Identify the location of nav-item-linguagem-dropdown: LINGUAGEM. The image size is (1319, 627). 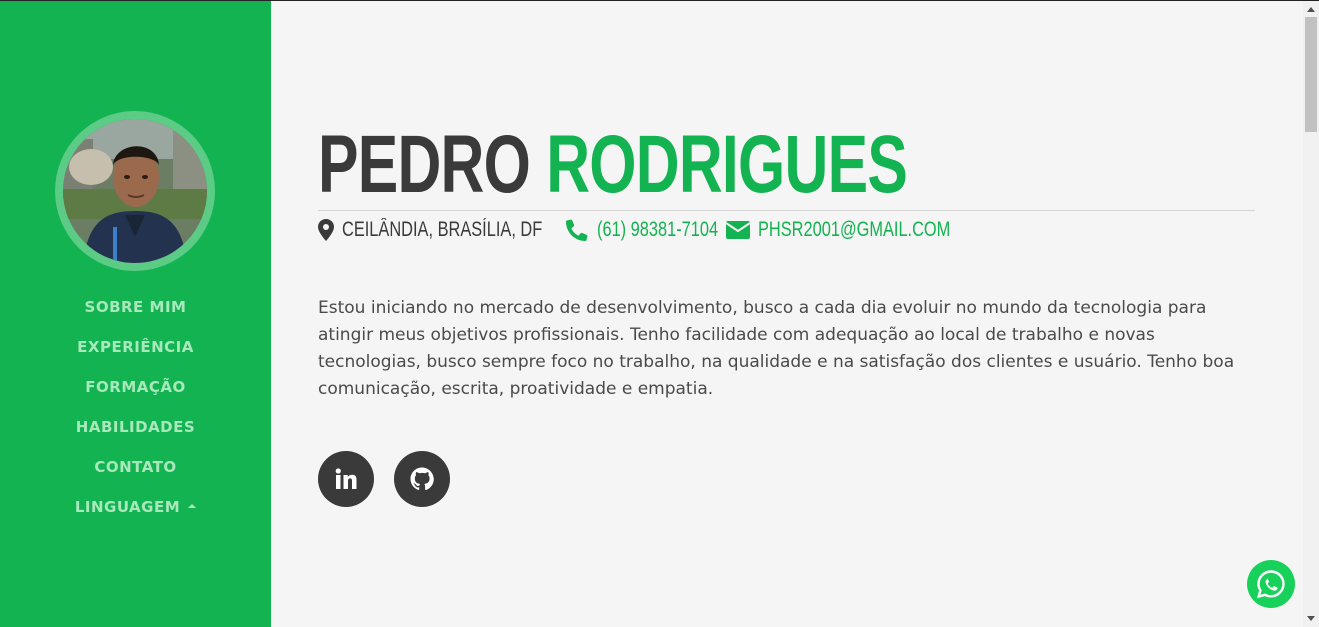
(135, 514).